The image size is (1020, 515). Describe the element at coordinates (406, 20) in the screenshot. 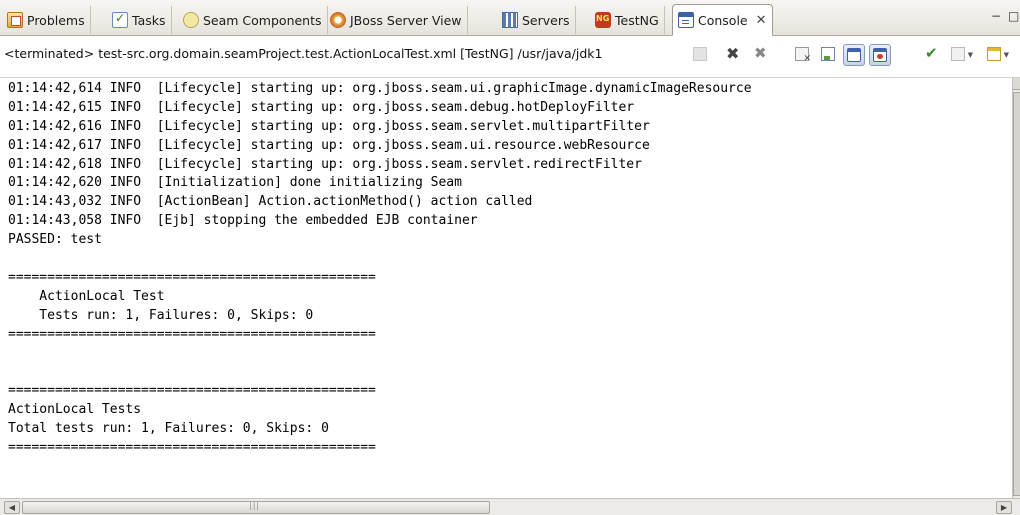

I see `tab-label: JBoss Server View` at that location.